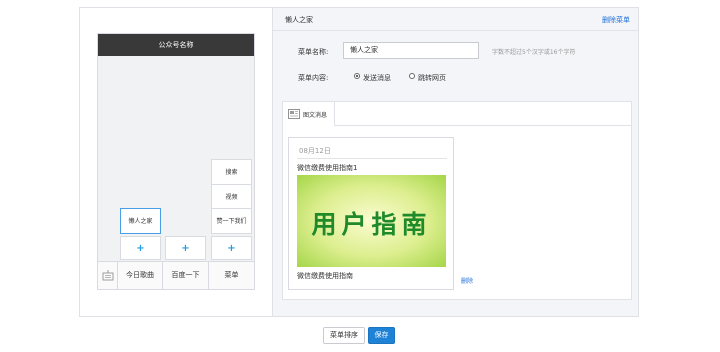 Image resolution: width=720 pixels, height=352 pixels. Describe the element at coordinates (108, 275) in the screenshot. I see `keyboard-icon` at that location.